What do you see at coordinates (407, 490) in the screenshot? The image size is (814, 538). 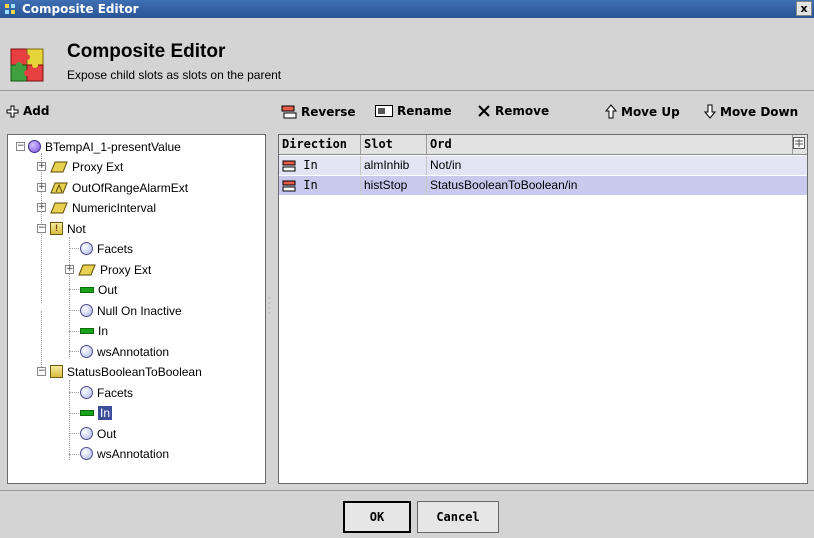 I see `footer-divider` at bounding box center [407, 490].